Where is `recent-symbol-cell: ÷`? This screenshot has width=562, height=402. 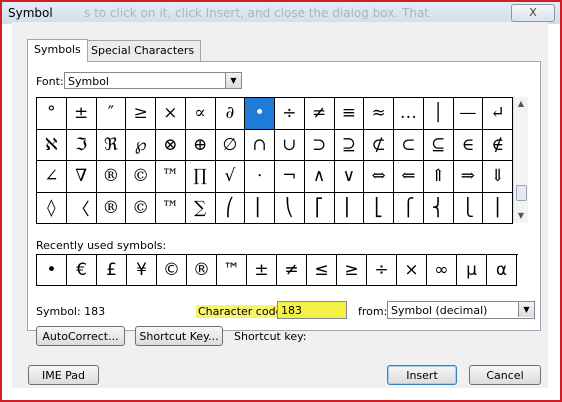 recent-symbol-cell: ÷ is located at coordinates (382, 270).